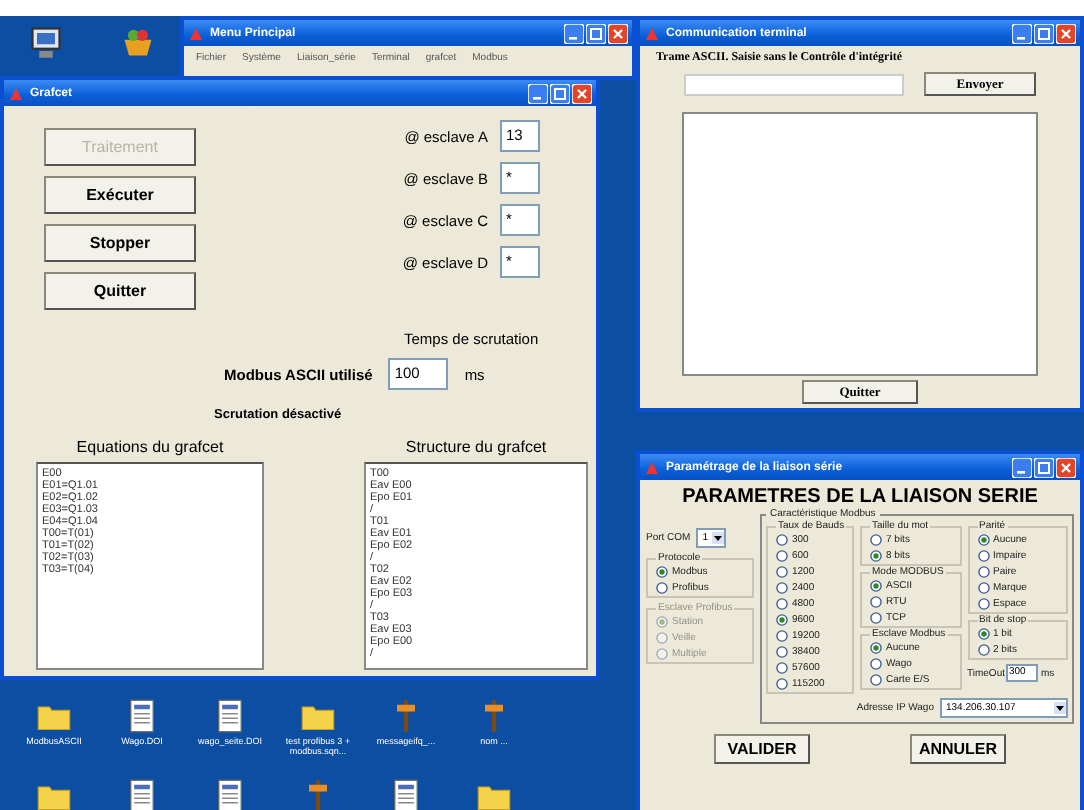 Image resolution: width=1084 pixels, height=810 pixels. I want to click on action-button: Exécuter, so click(120, 195).